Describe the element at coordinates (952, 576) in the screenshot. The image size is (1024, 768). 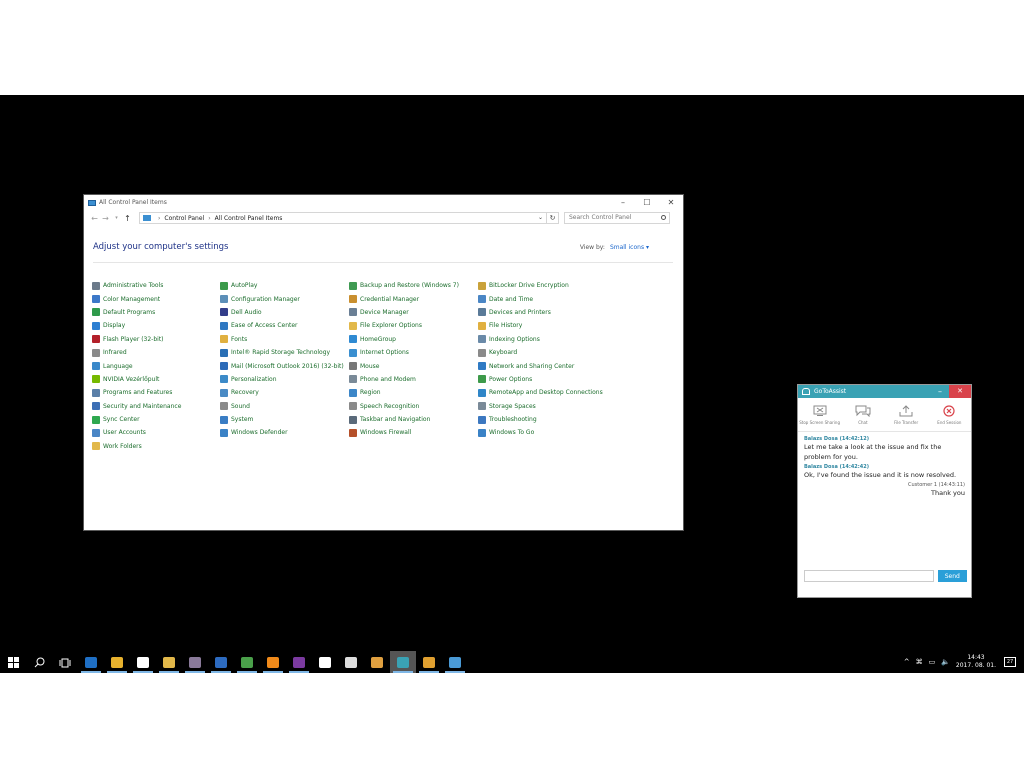
I see `send-button: Send` at that location.